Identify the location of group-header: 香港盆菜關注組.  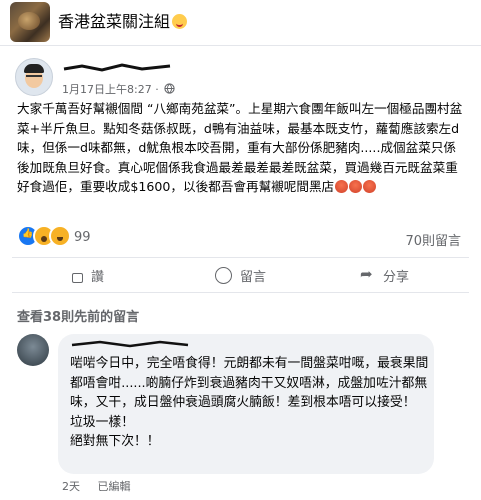
(240, 22).